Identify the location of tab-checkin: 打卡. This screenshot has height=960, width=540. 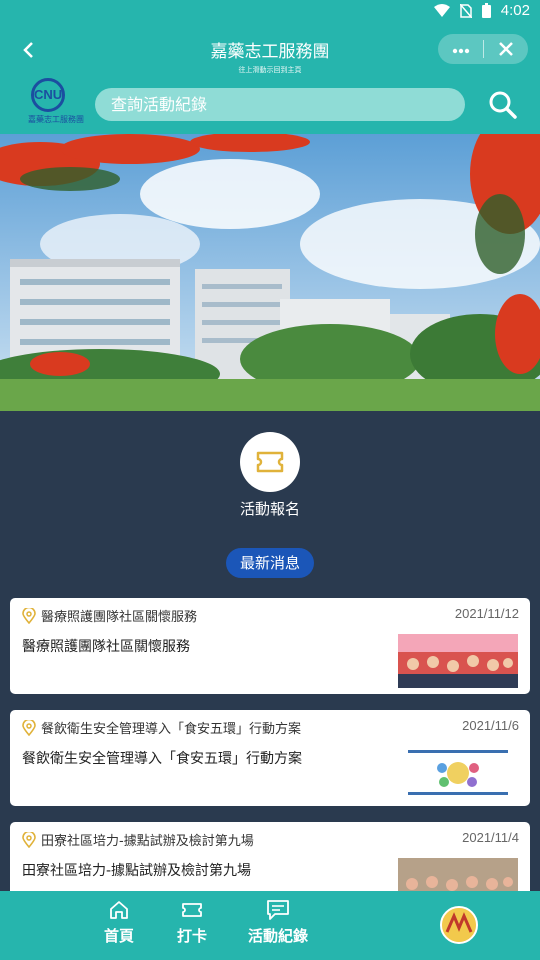
(192, 922).